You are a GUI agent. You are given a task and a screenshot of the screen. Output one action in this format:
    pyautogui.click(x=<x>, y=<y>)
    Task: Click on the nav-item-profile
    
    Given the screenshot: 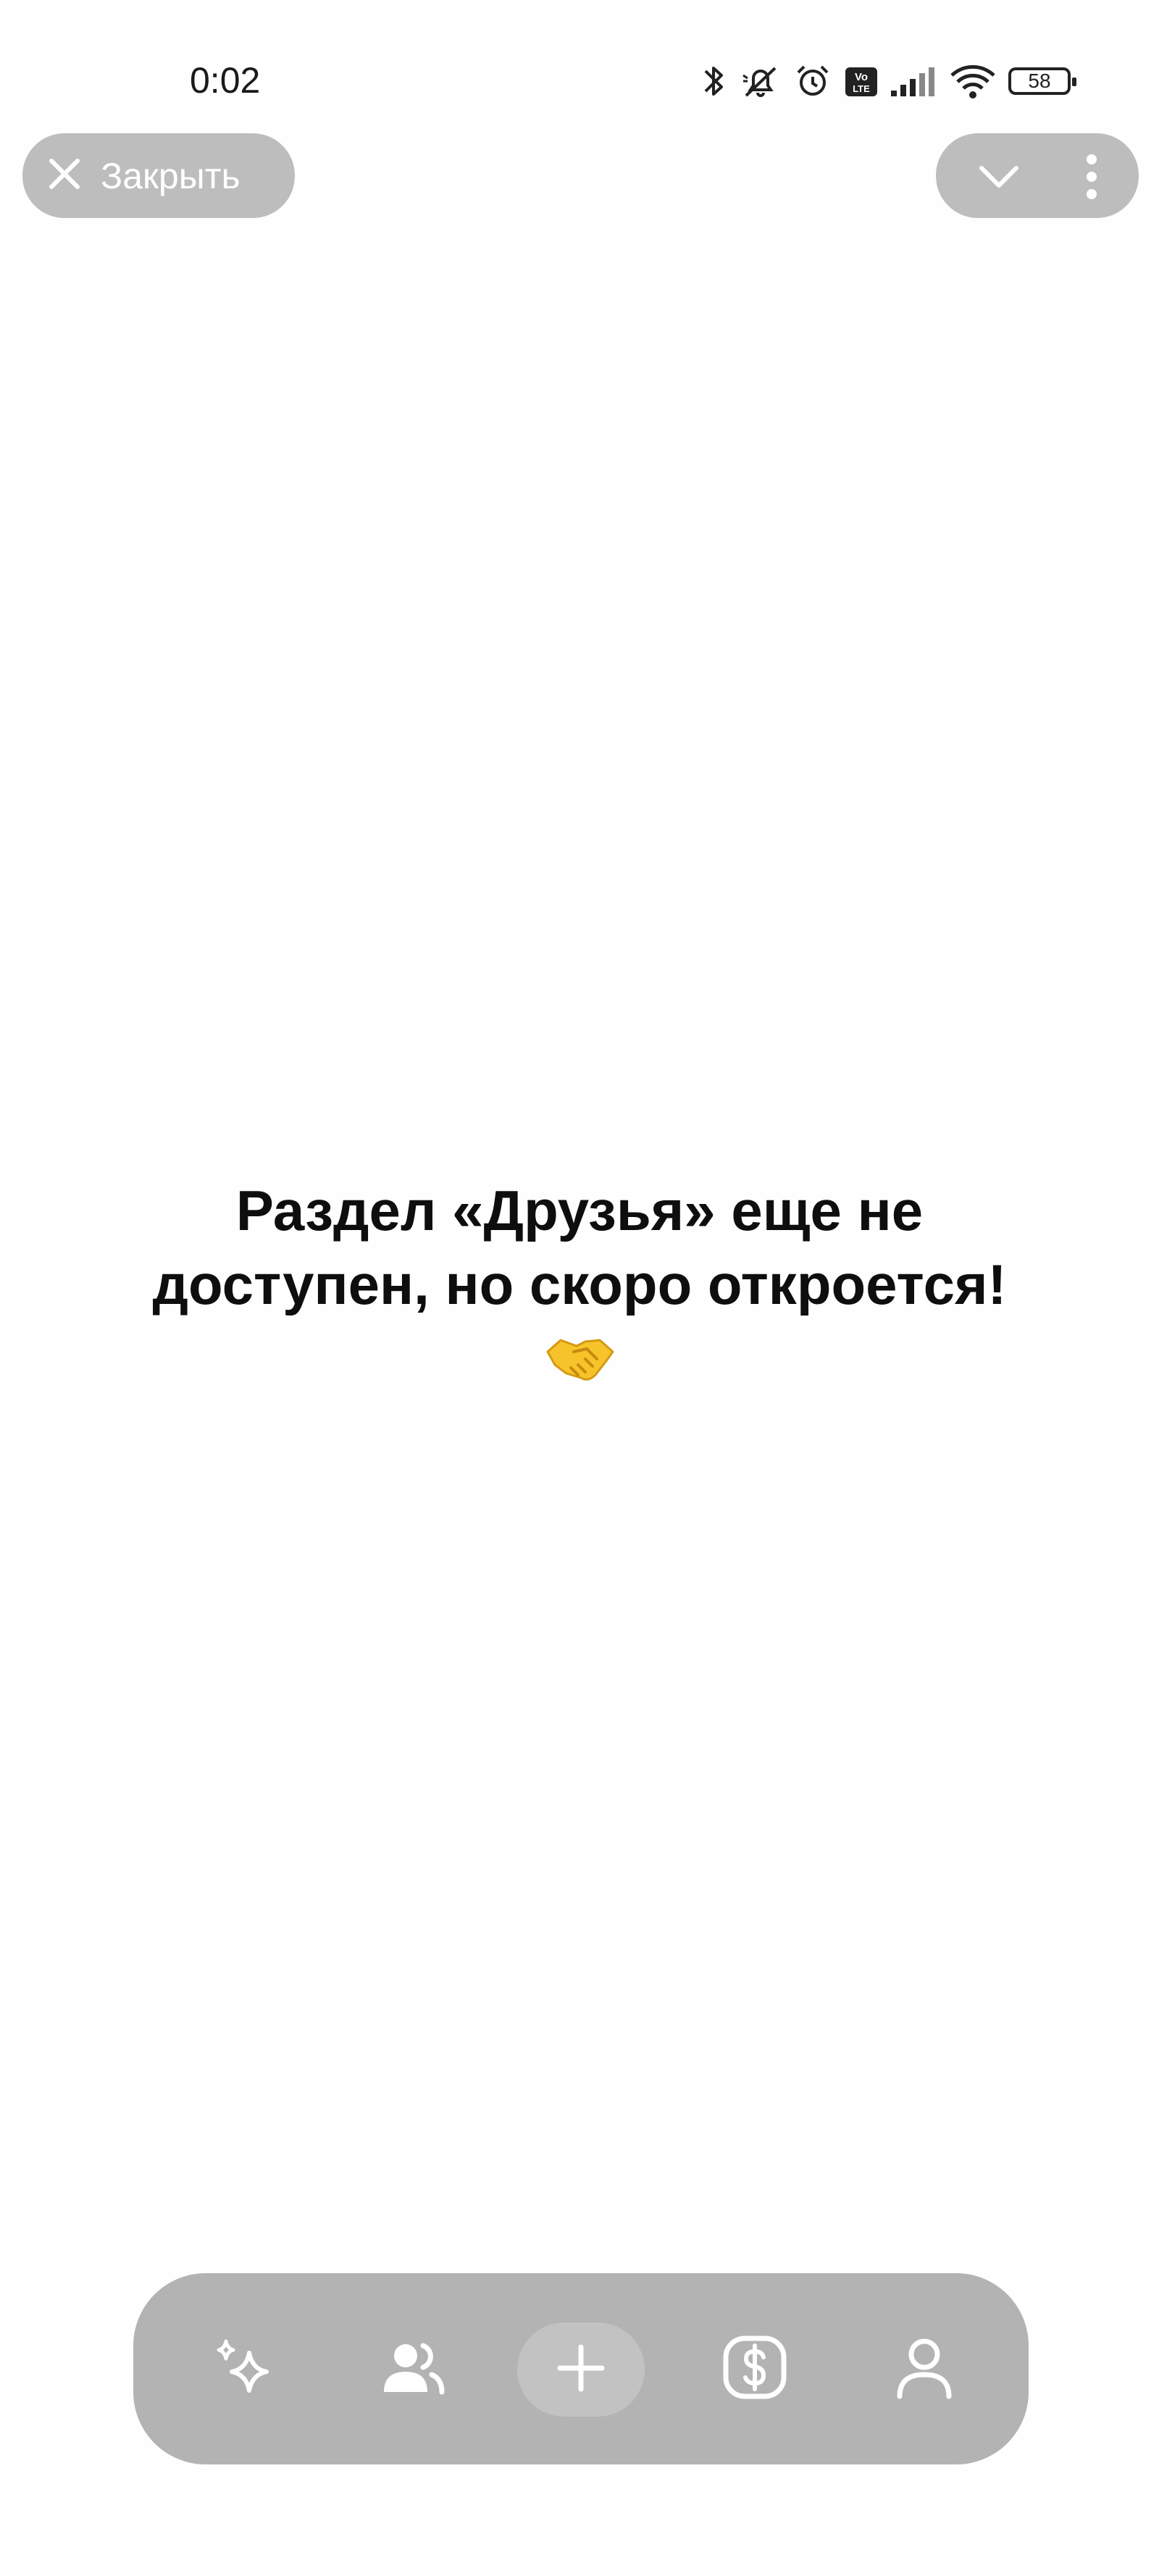 What is the action you would take?
    pyautogui.click(x=924, y=2368)
    